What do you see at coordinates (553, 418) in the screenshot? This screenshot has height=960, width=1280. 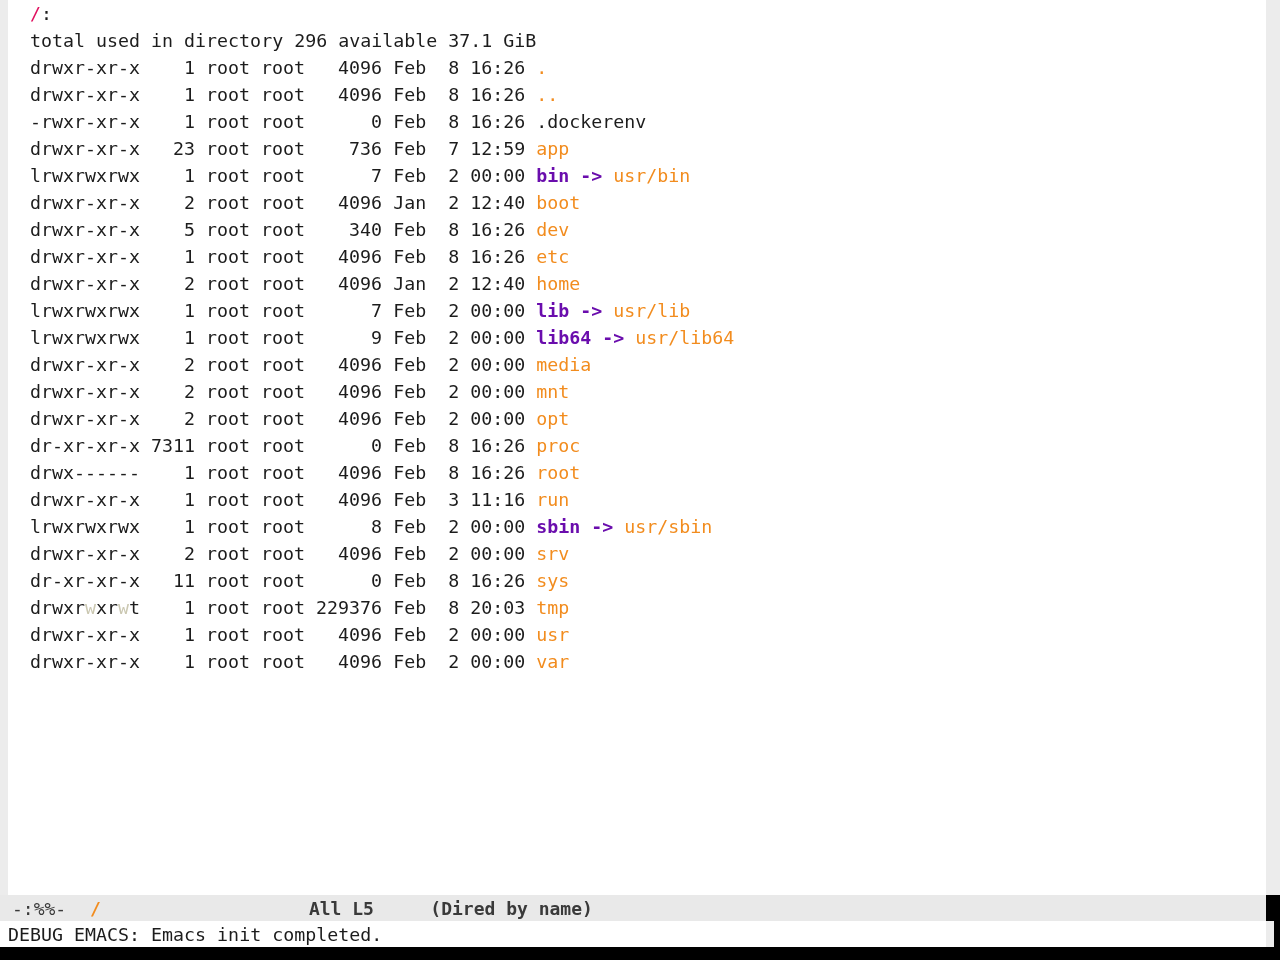 I see `directory-name: opt` at bounding box center [553, 418].